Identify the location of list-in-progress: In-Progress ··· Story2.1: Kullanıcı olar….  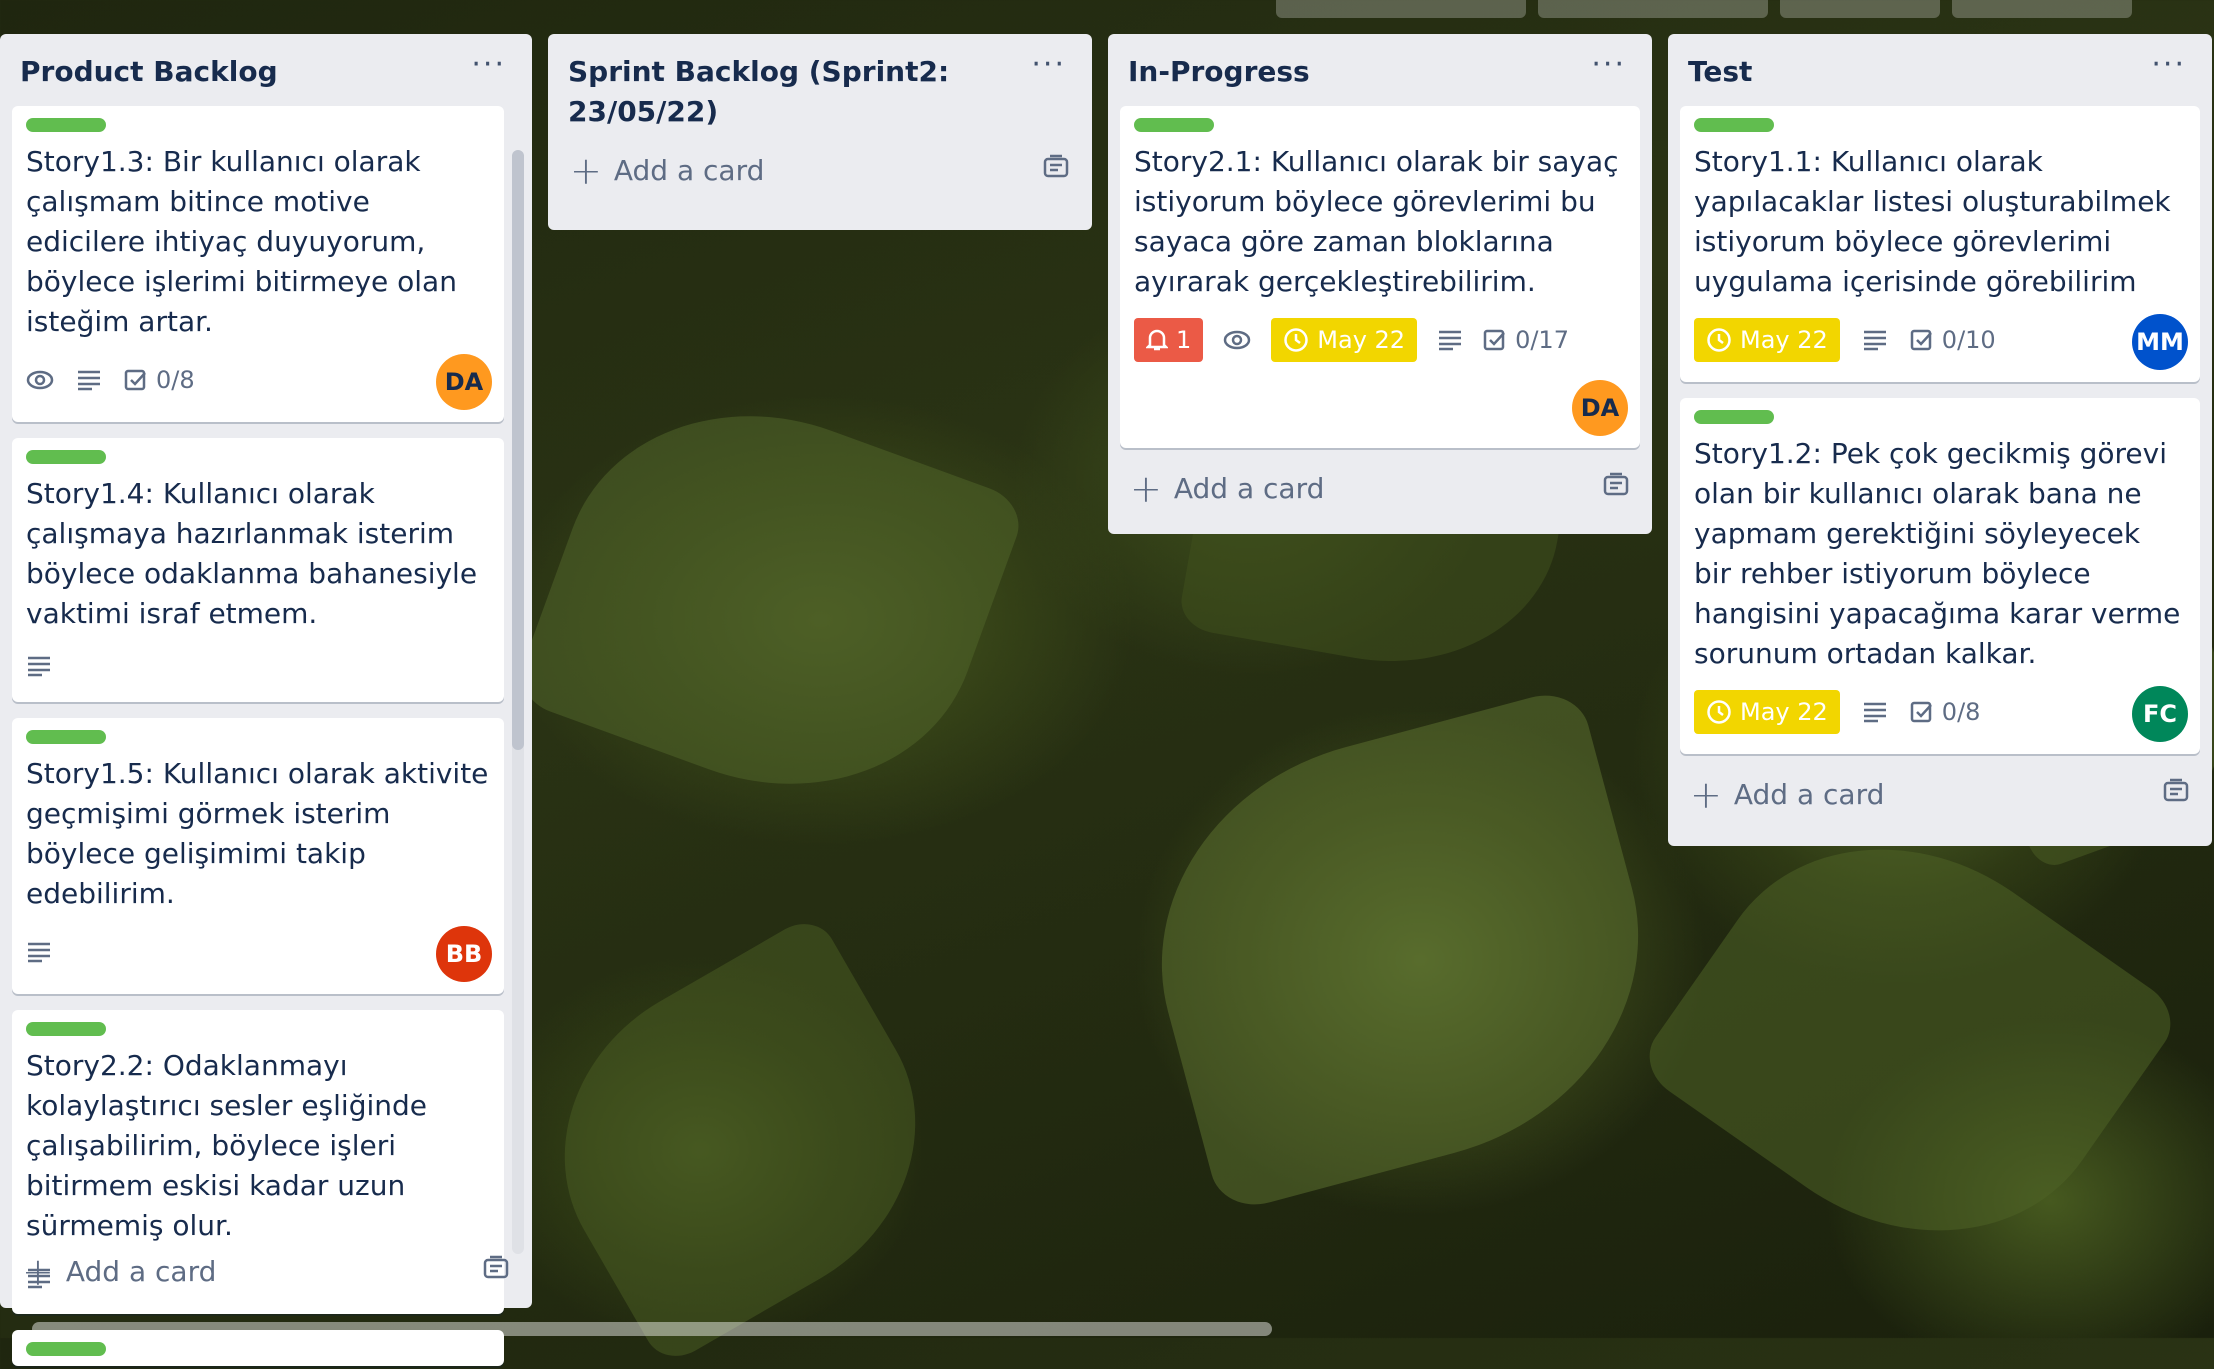
(1380, 284).